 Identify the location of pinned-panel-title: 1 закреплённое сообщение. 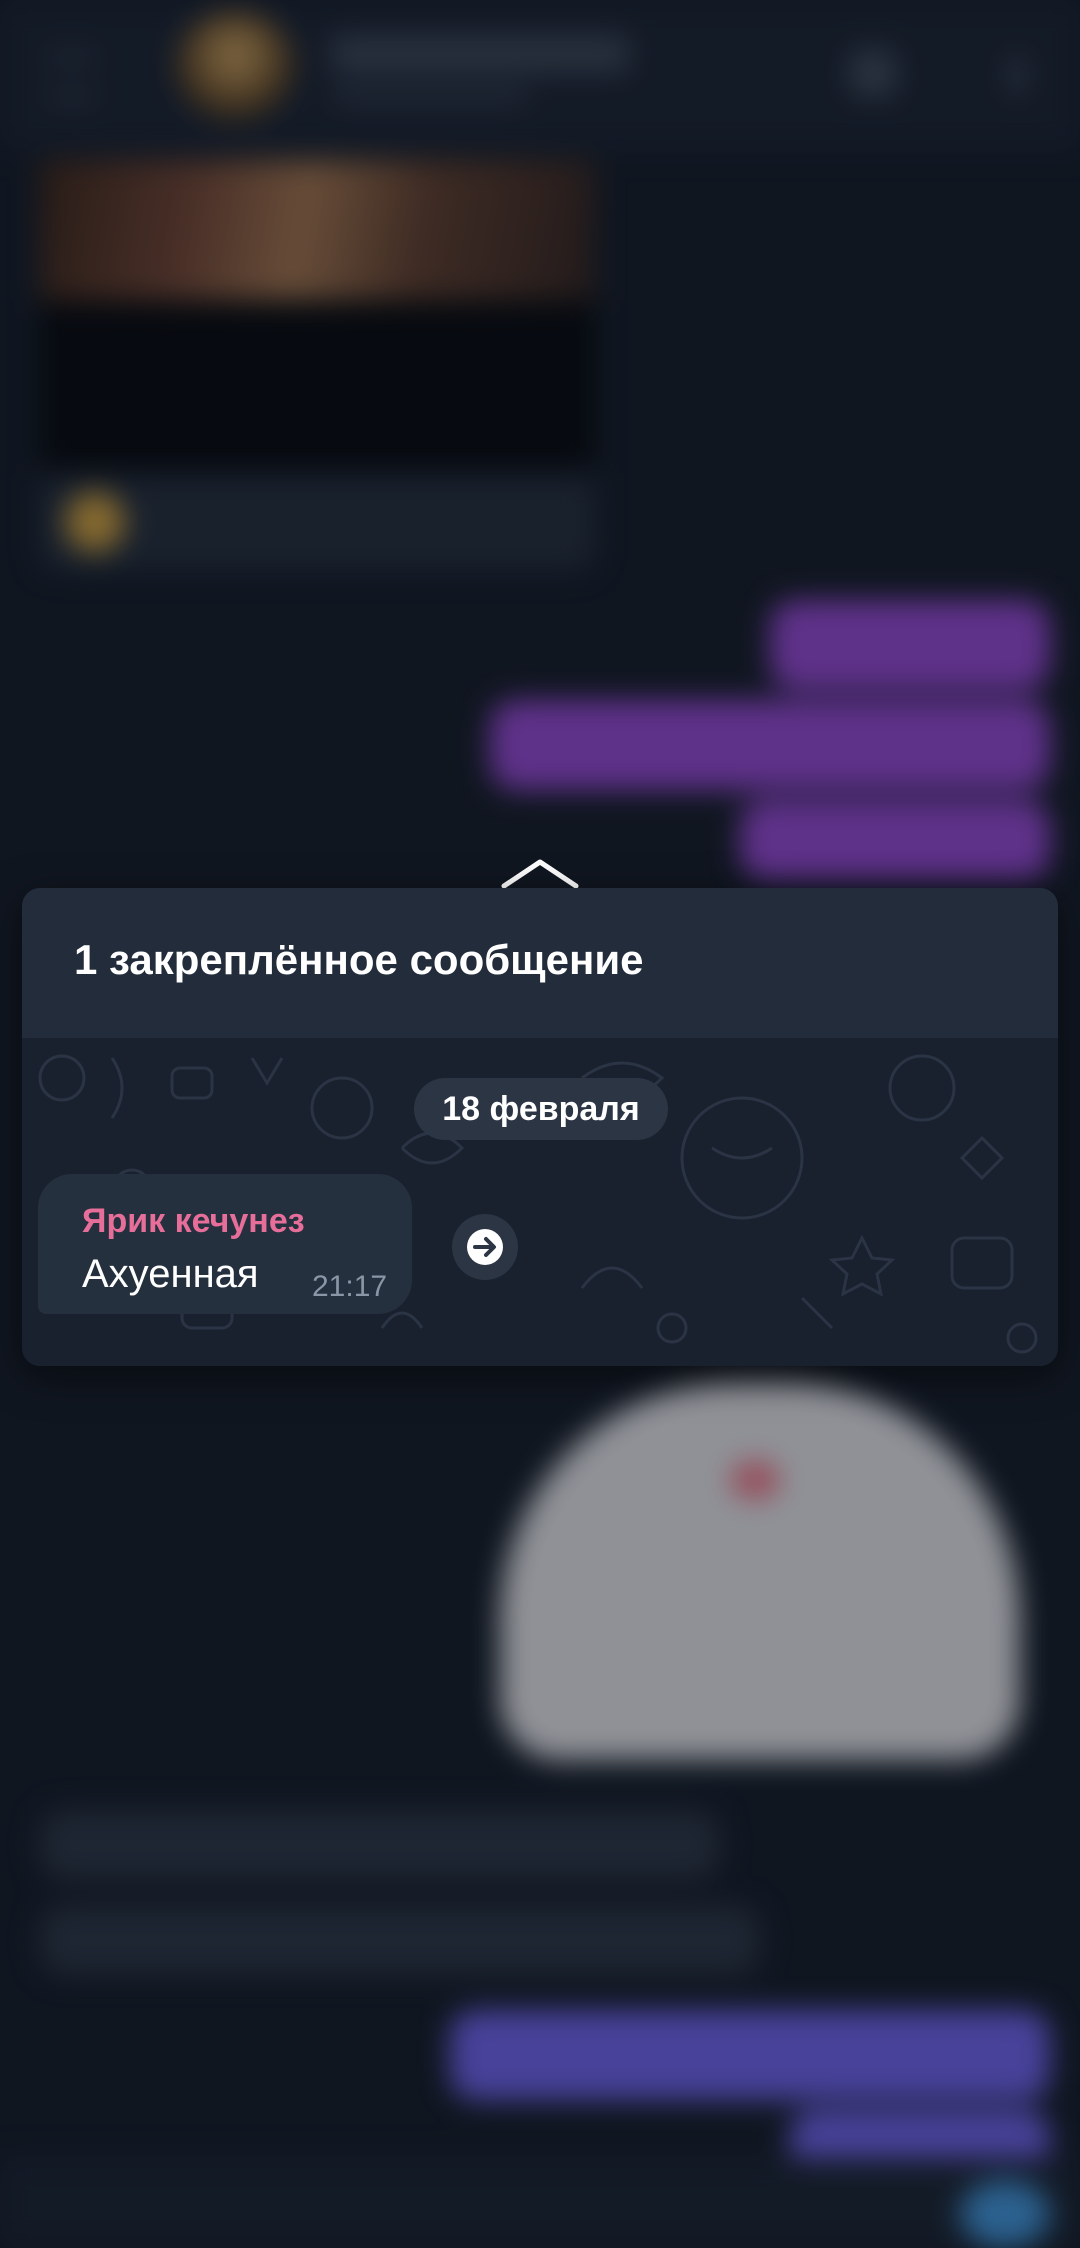
(359, 959).